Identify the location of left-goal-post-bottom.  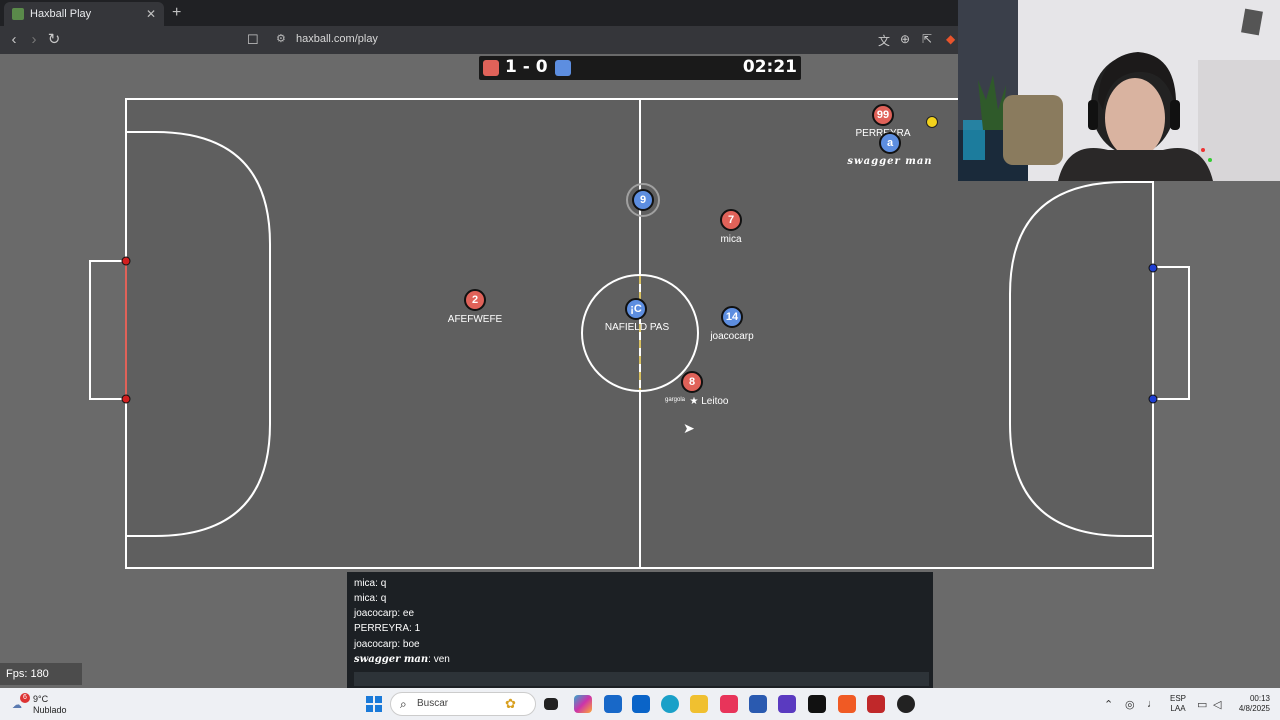
(126, 399).